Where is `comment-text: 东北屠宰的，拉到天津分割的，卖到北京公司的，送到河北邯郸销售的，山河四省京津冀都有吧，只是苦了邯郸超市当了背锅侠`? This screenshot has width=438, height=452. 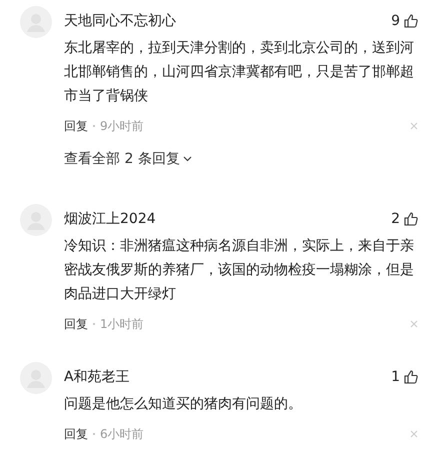
comment-text: 东北屠宰的，拉到天津分割的，卖到北京公司的，送到河北邯郸销售的，山河四省京津冀都有吧，只是苦了邯郸超市当了背锅侠 is located at coordinates (239, 72).